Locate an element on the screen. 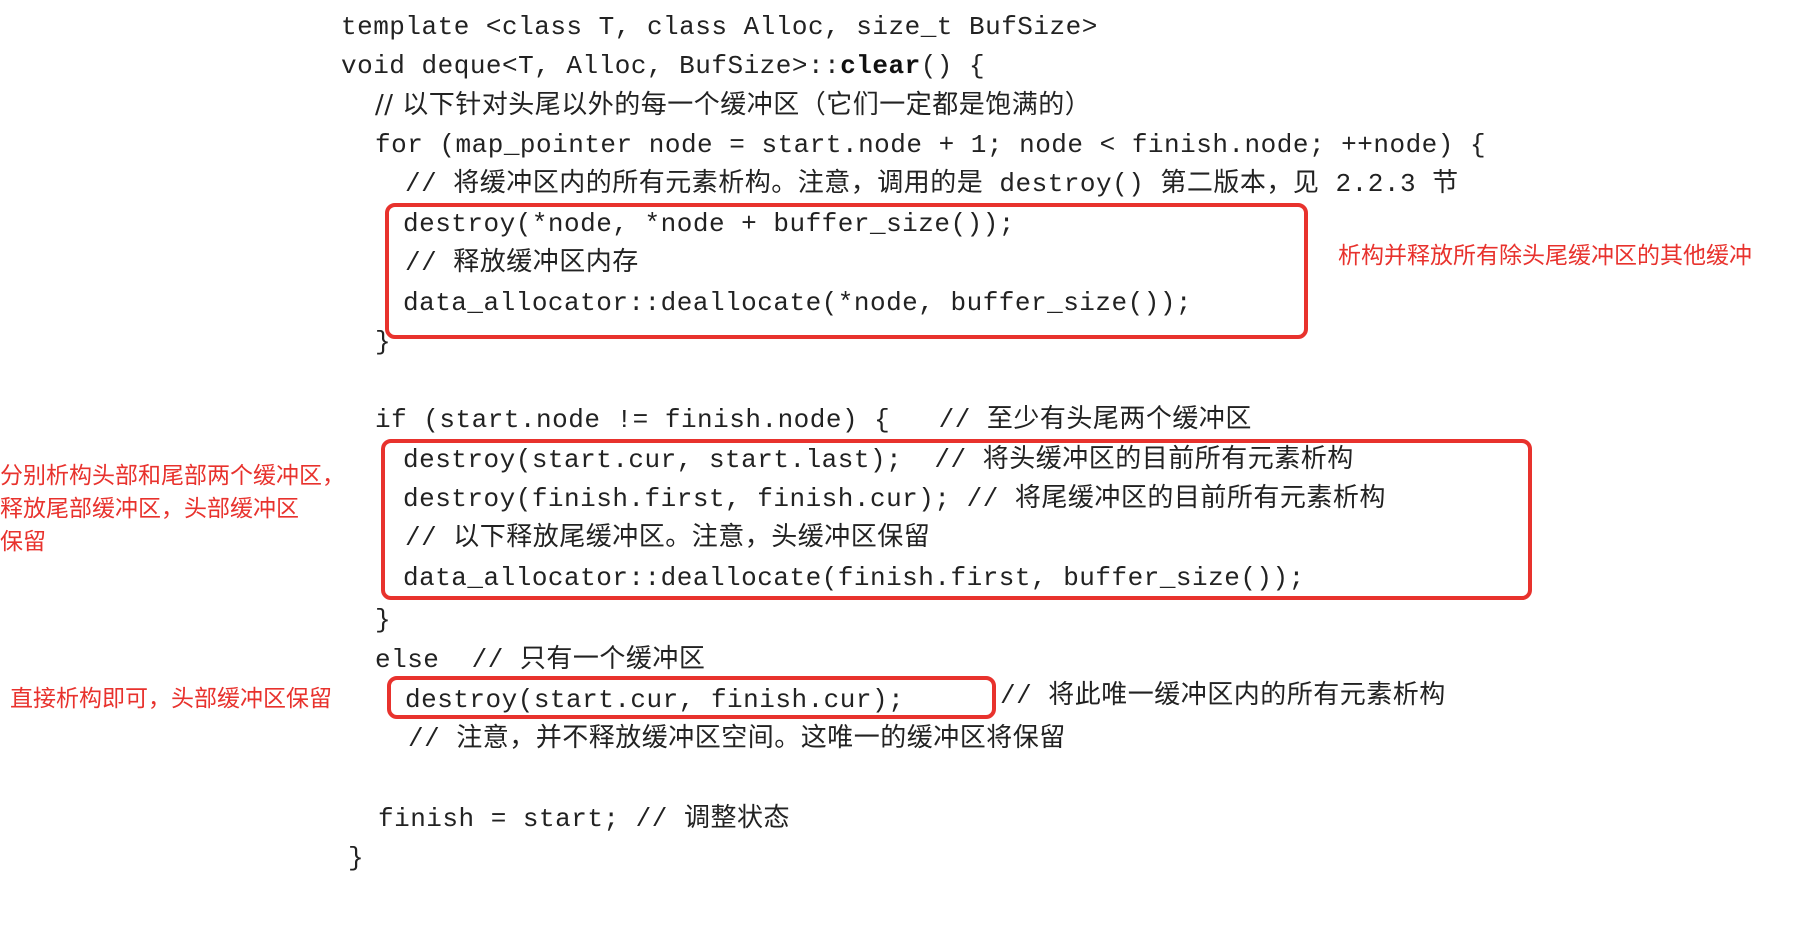 The height and width of the screenshot is (948, 1802). code-line-close-function: } is located at coordinates (356, 858).